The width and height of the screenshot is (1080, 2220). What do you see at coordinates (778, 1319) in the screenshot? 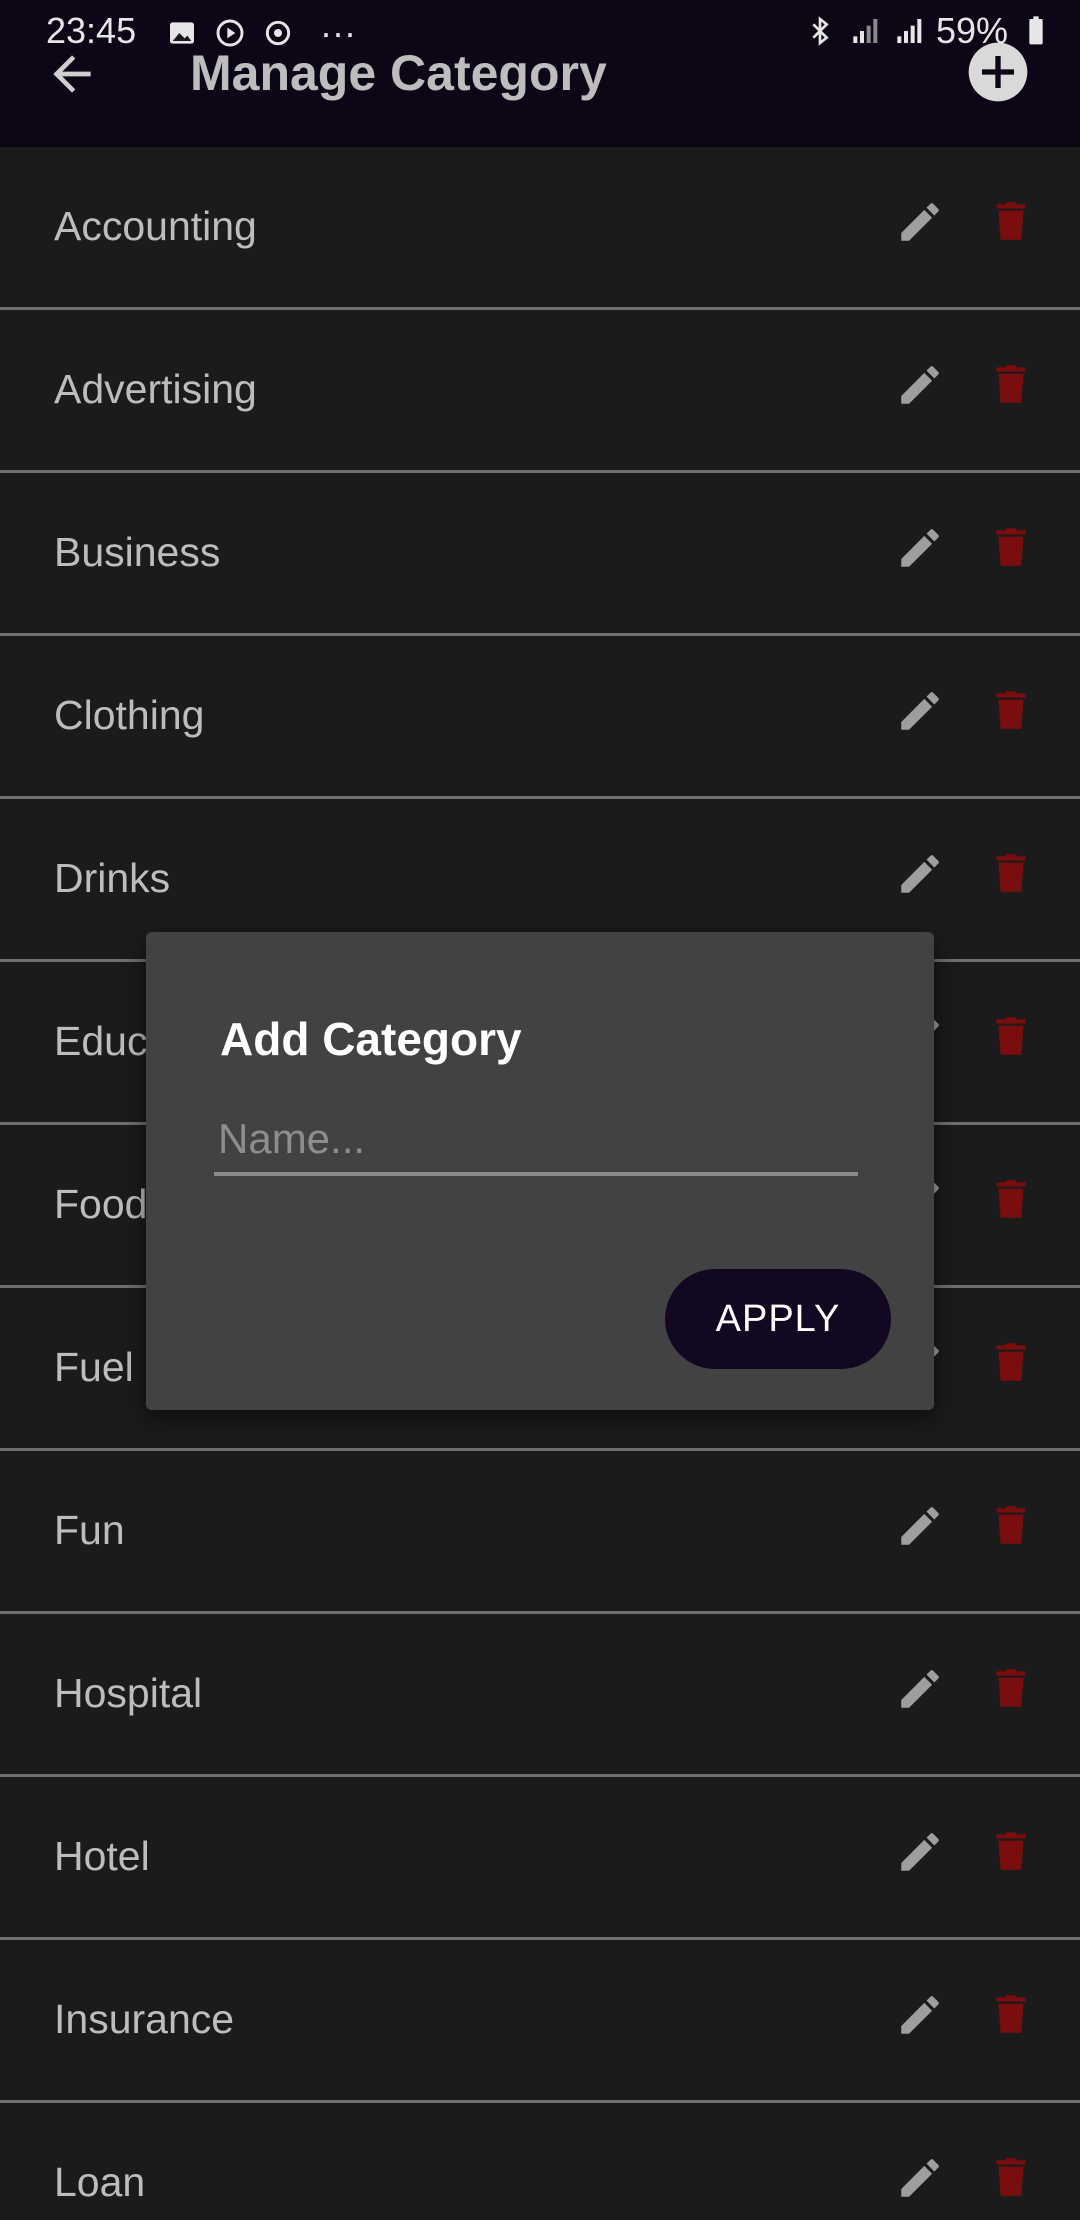
I see `apply-button: APPLY` at bounding box center [778, 1319].